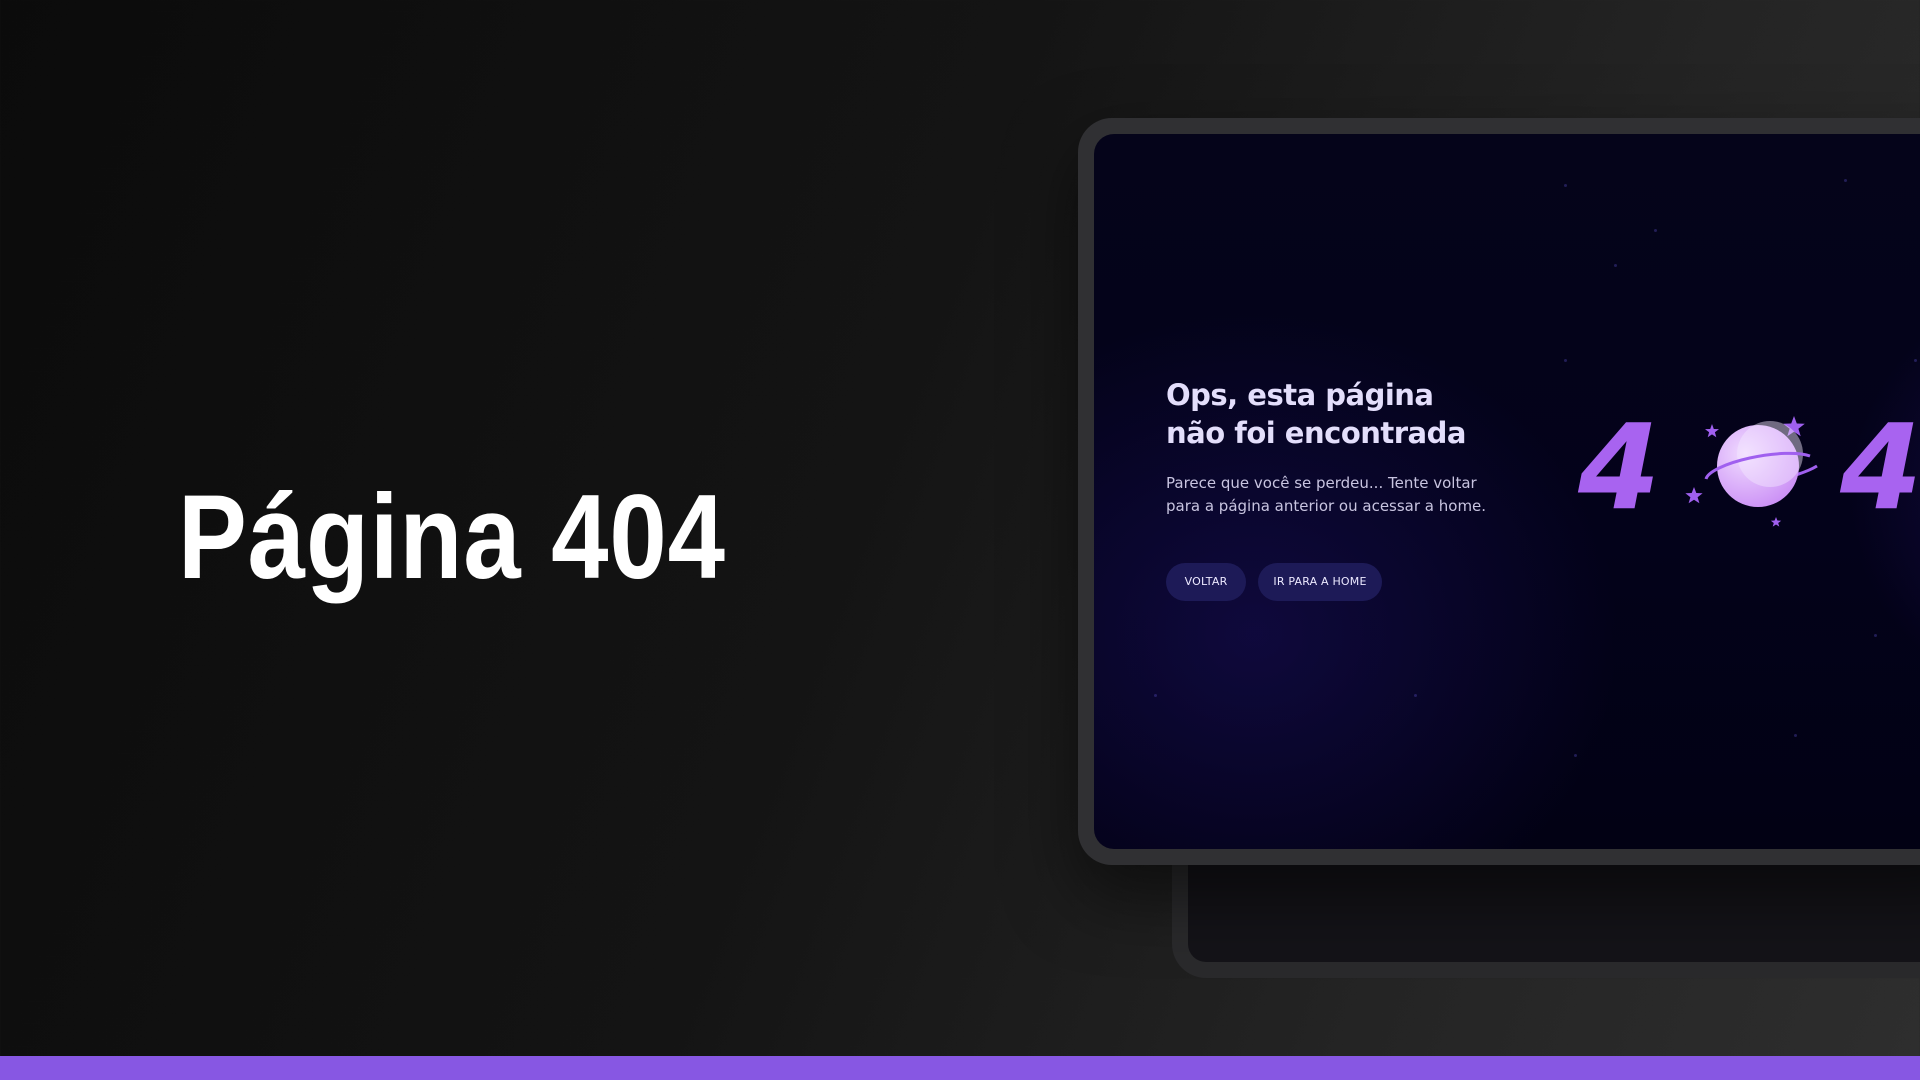 This screenshot has width=1920, height=1080. I want to click on error-404-illustration: 4 4, so click(1747, 474).